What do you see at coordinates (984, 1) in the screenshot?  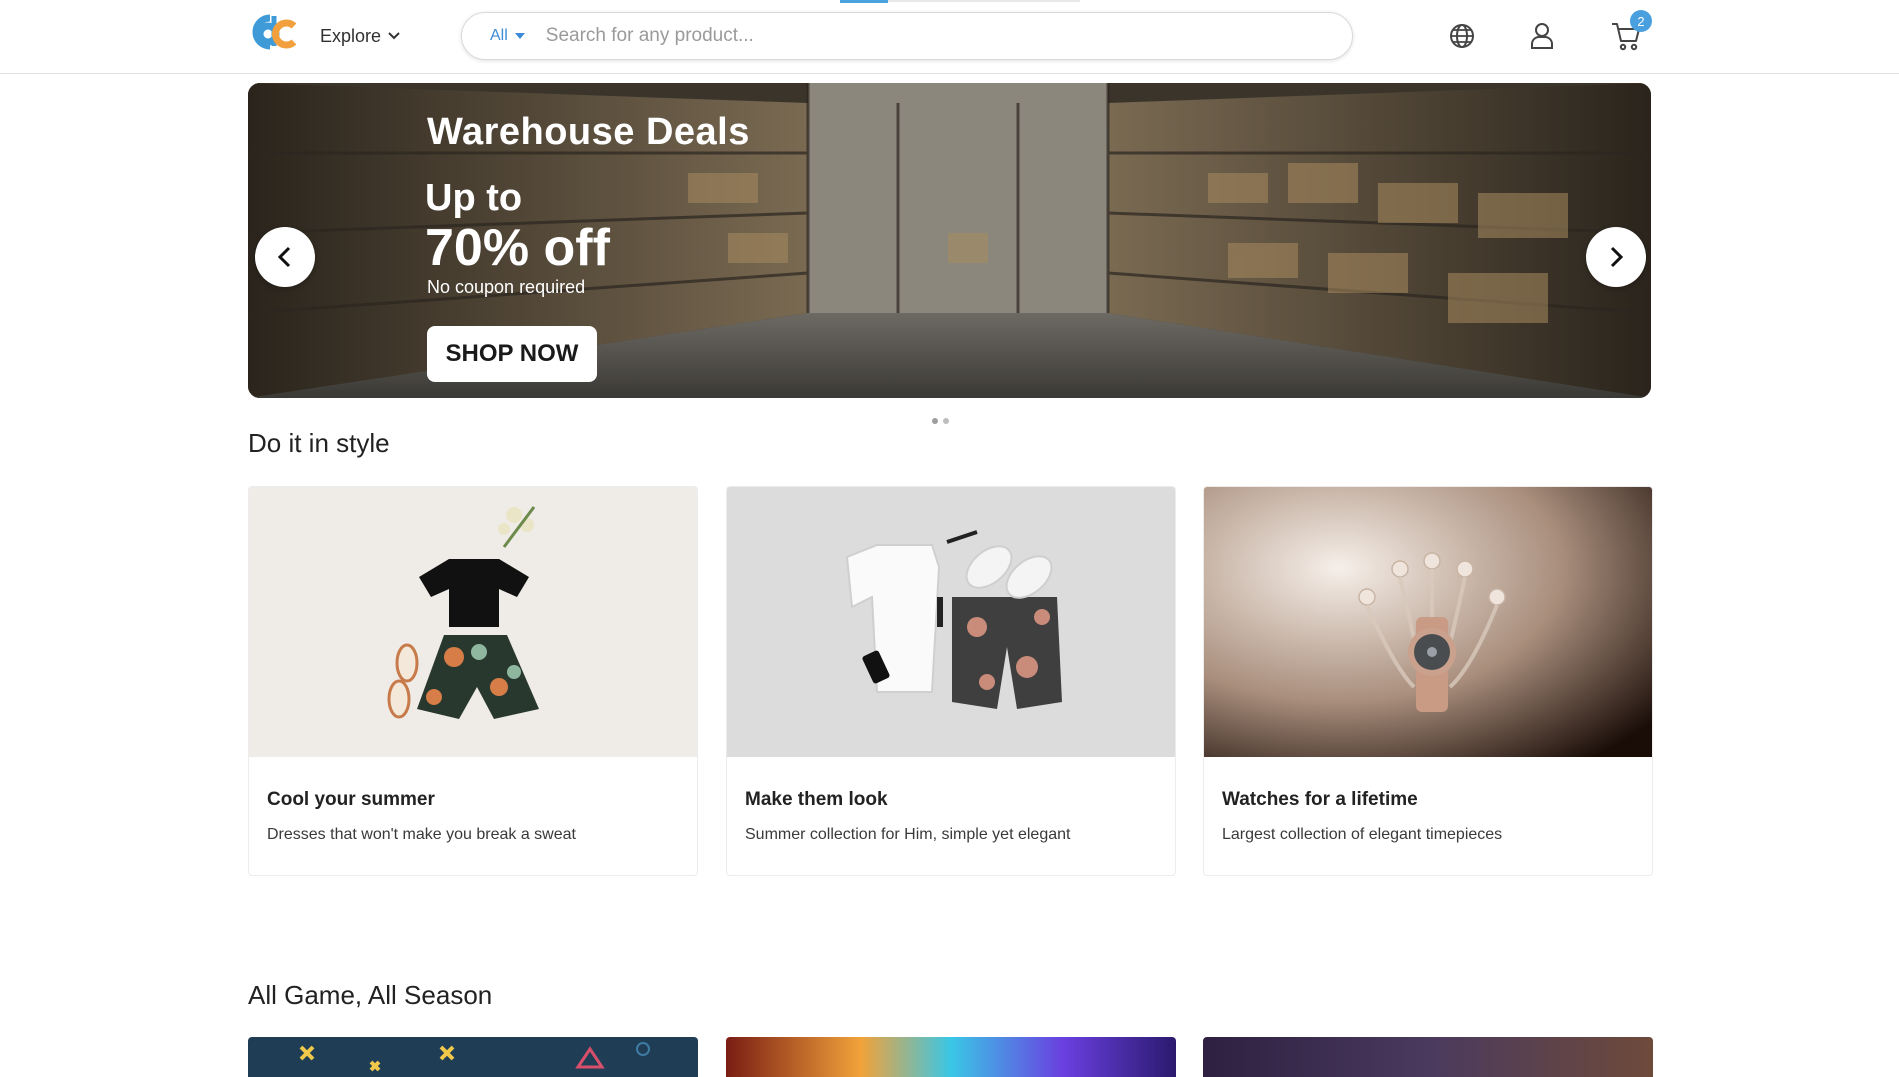 I see `page-loading-track` at bounding box center [984, 1].